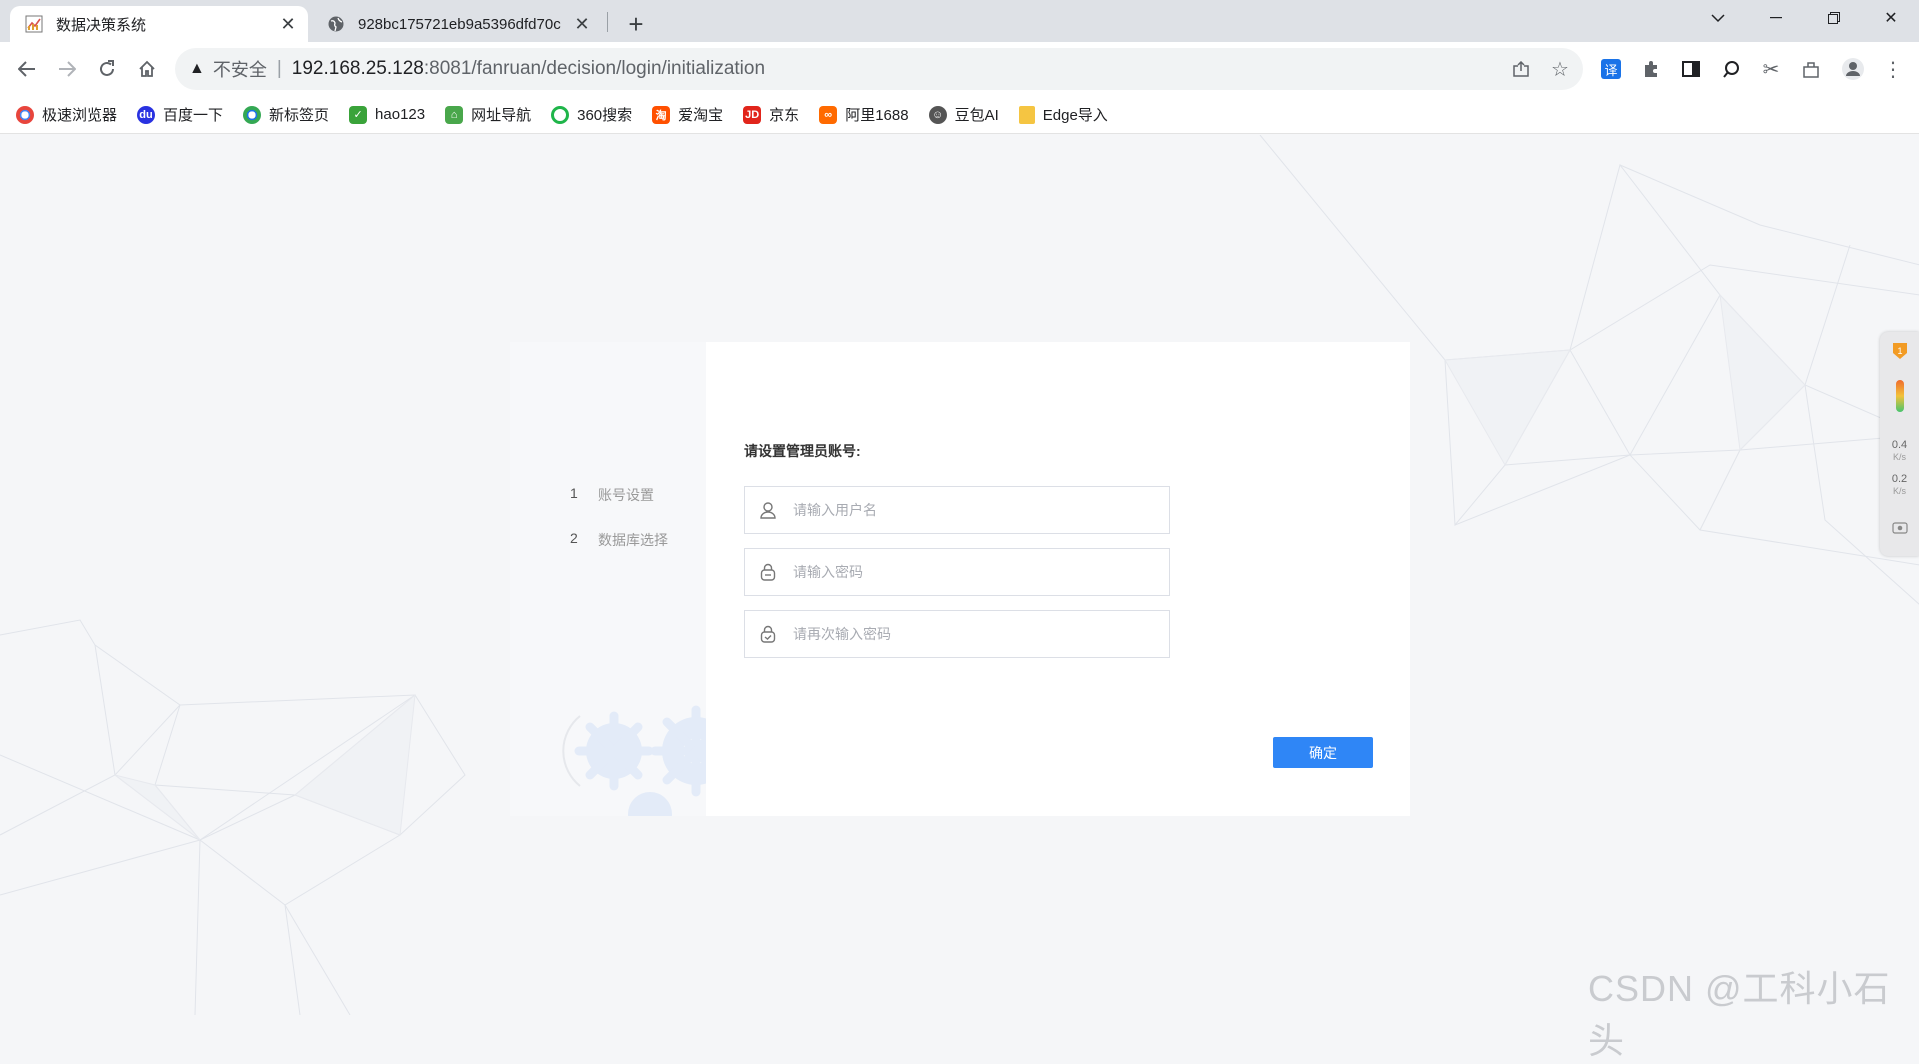  What do you see at coordinates (937, 114) in the screenshot?
I see `doubao-avatar-icon: ☺` at bounding box center [937, 114].